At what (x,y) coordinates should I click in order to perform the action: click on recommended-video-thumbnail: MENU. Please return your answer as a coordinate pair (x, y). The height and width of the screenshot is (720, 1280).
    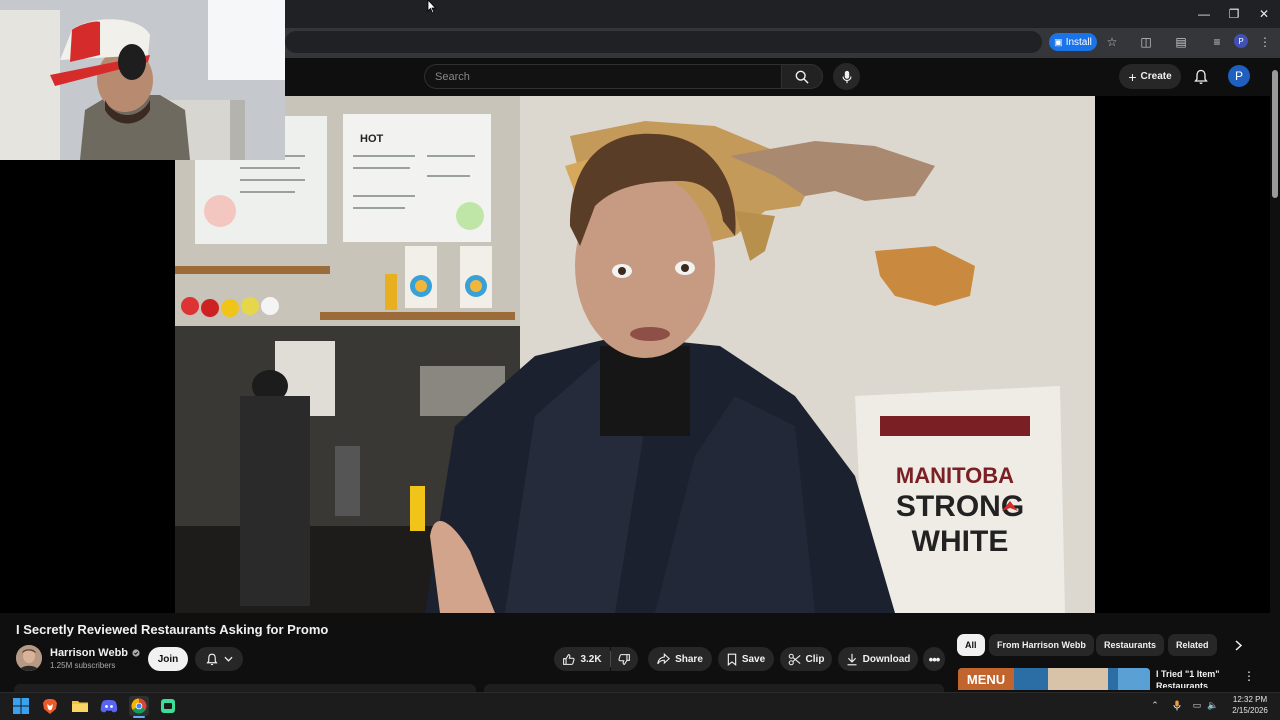
    Looking at the image, I should click on (1054, 679).